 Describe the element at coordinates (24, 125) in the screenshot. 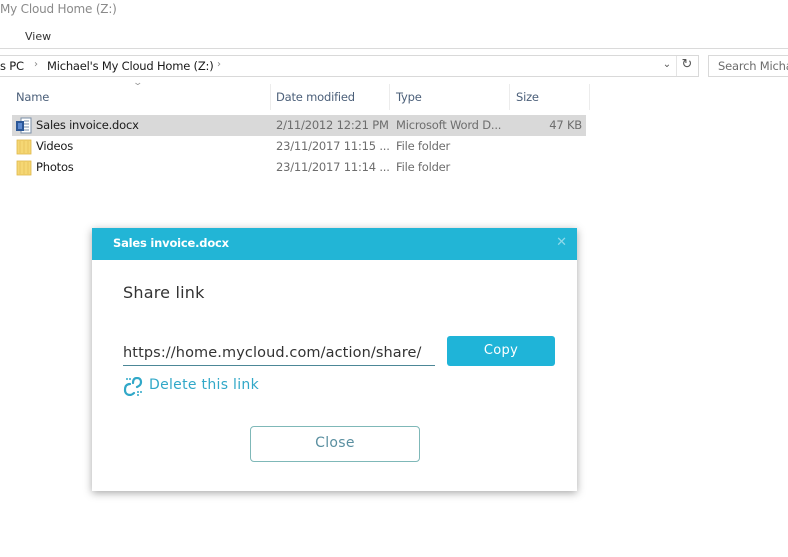

I see `word-document-icon` at that location.